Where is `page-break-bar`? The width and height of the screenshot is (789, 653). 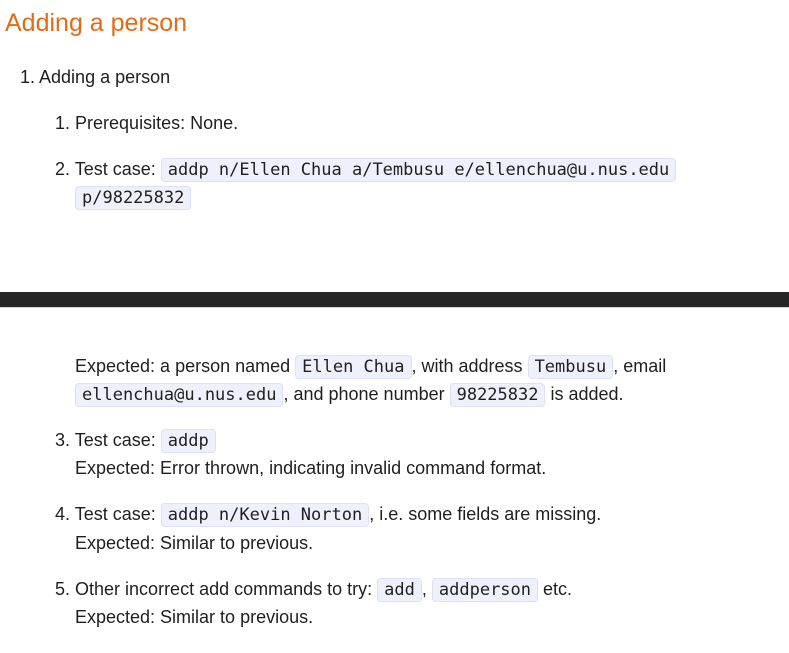
page-break-bar is located at coordinates (394, 299).